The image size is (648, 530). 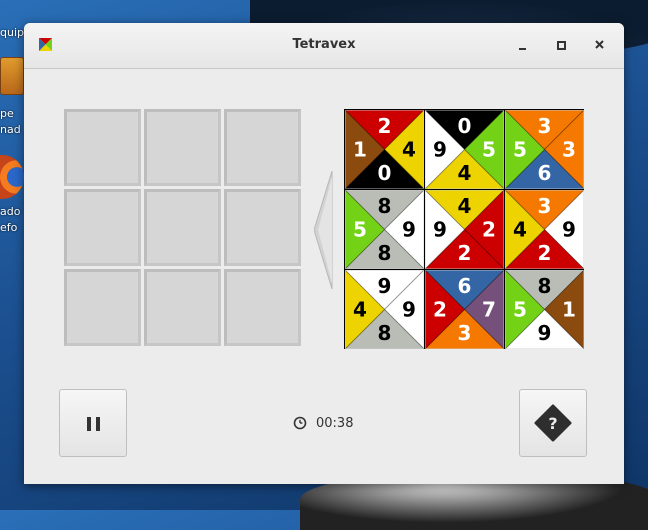 I want to click on clock-icon, so click(x=300, y=423).